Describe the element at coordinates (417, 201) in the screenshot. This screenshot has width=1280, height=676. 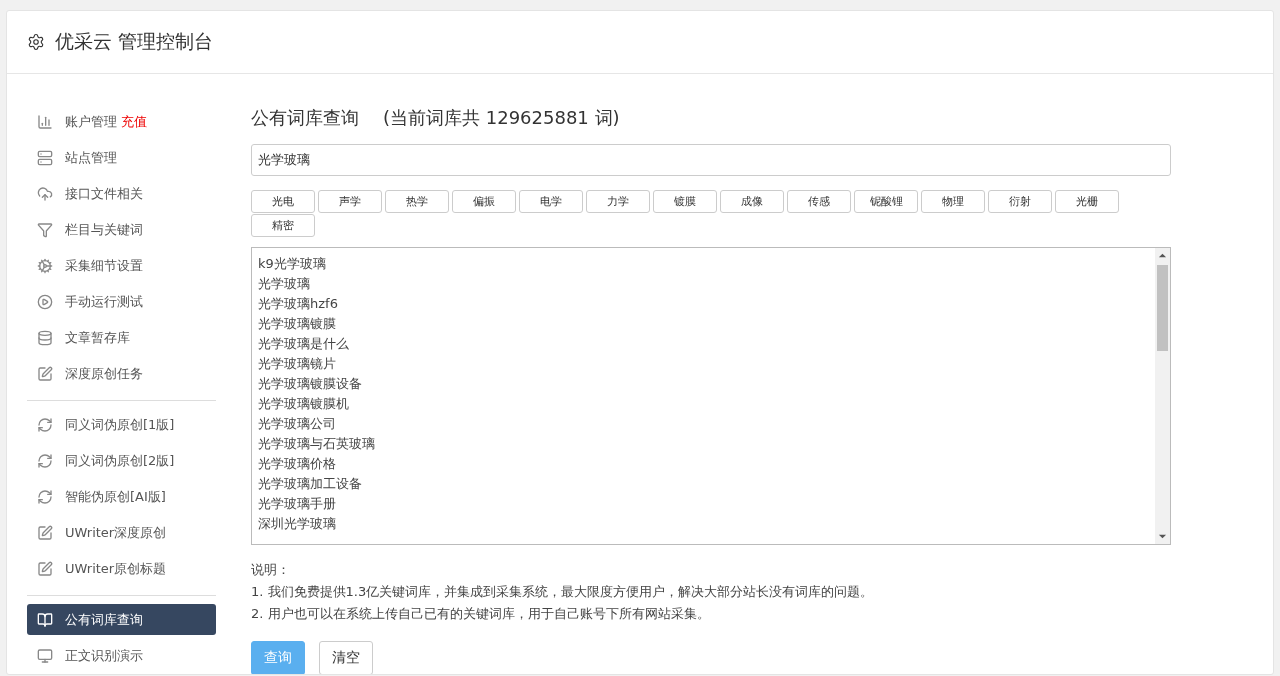
I see `tag-button: 热学` at that location.